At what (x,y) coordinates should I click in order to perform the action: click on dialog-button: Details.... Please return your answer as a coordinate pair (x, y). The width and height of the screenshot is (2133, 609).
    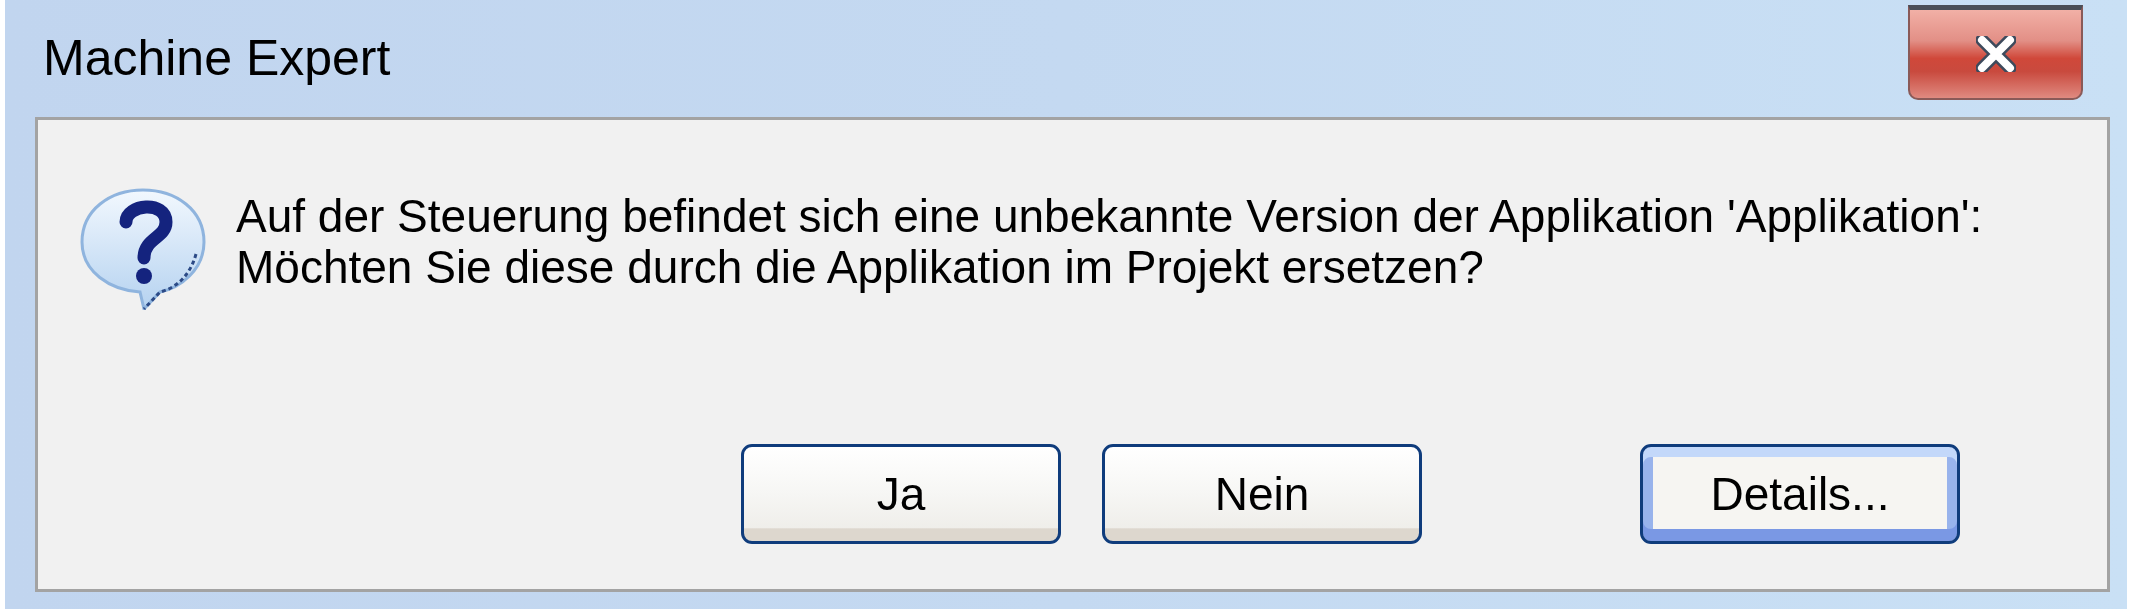
    Looking at the image, I should click on (1800, 494).